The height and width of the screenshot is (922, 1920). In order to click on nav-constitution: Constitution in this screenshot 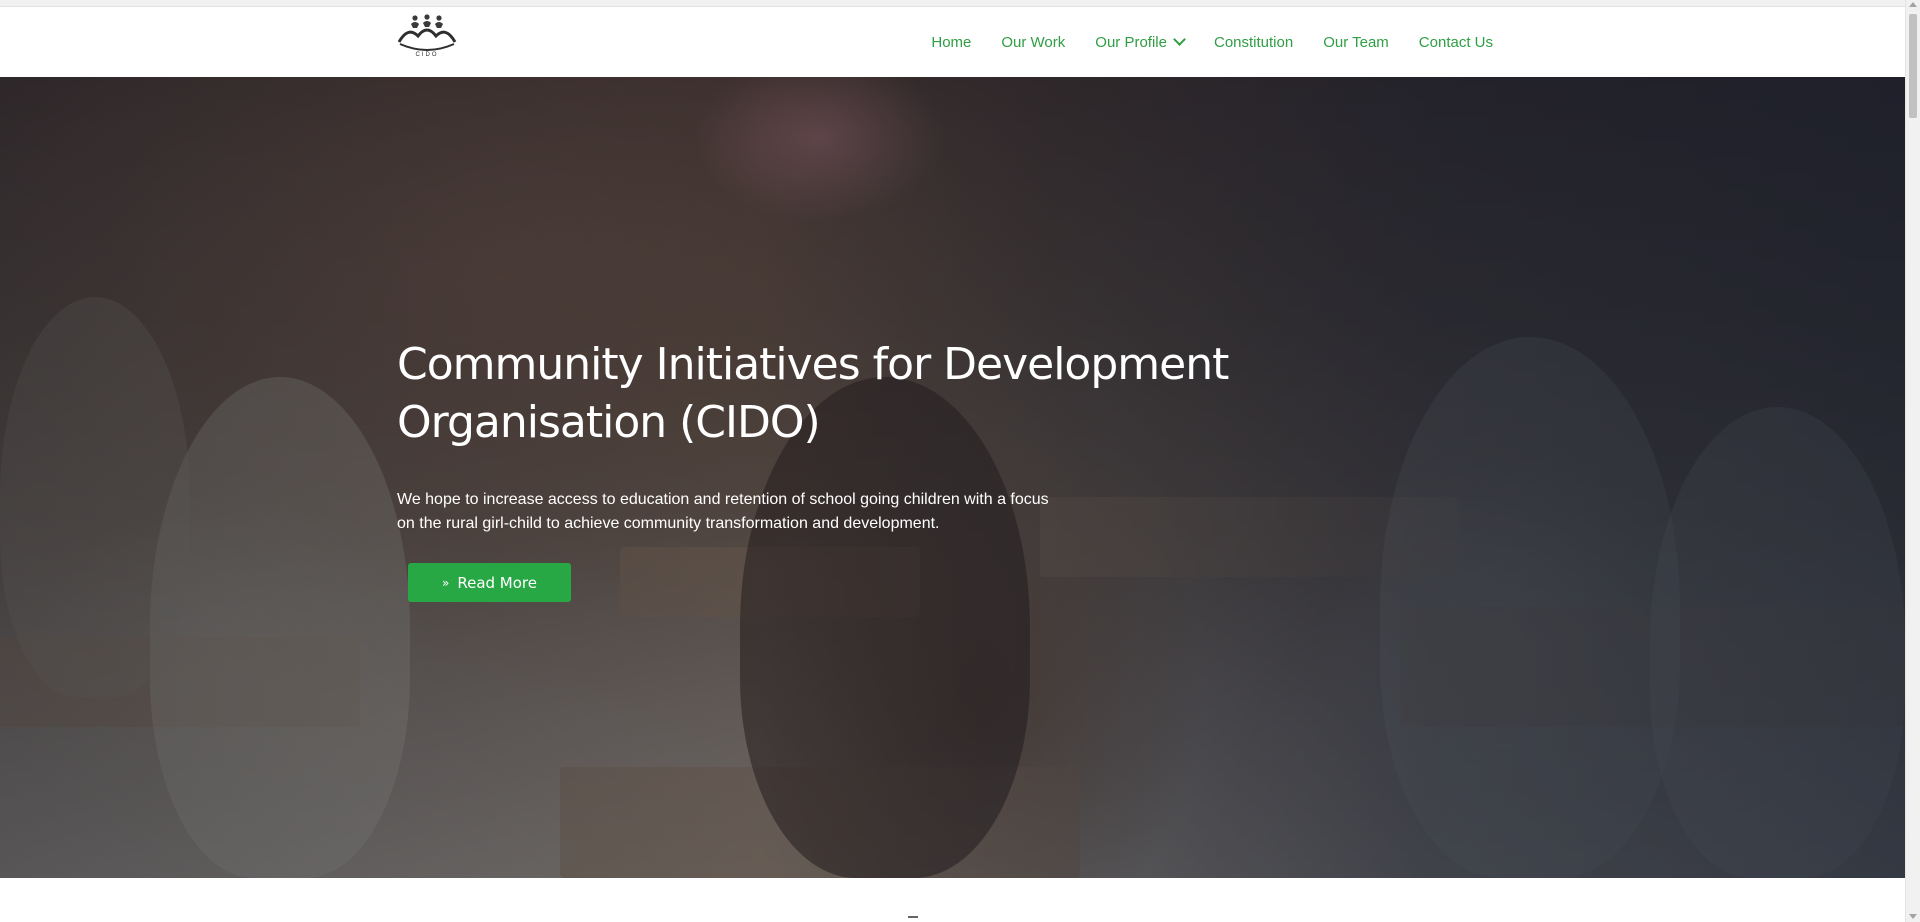, I will do `click(1253, 42)`.